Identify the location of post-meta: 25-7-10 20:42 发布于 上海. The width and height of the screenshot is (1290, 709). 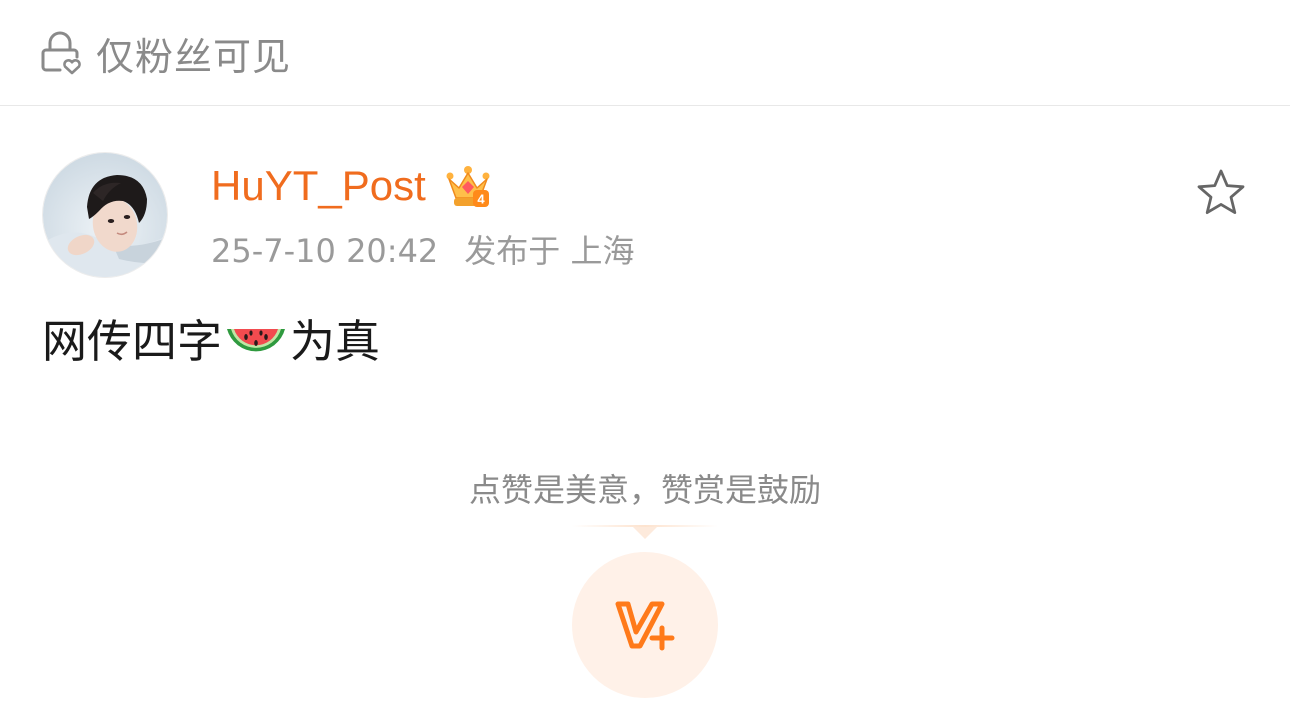
(422, 251).